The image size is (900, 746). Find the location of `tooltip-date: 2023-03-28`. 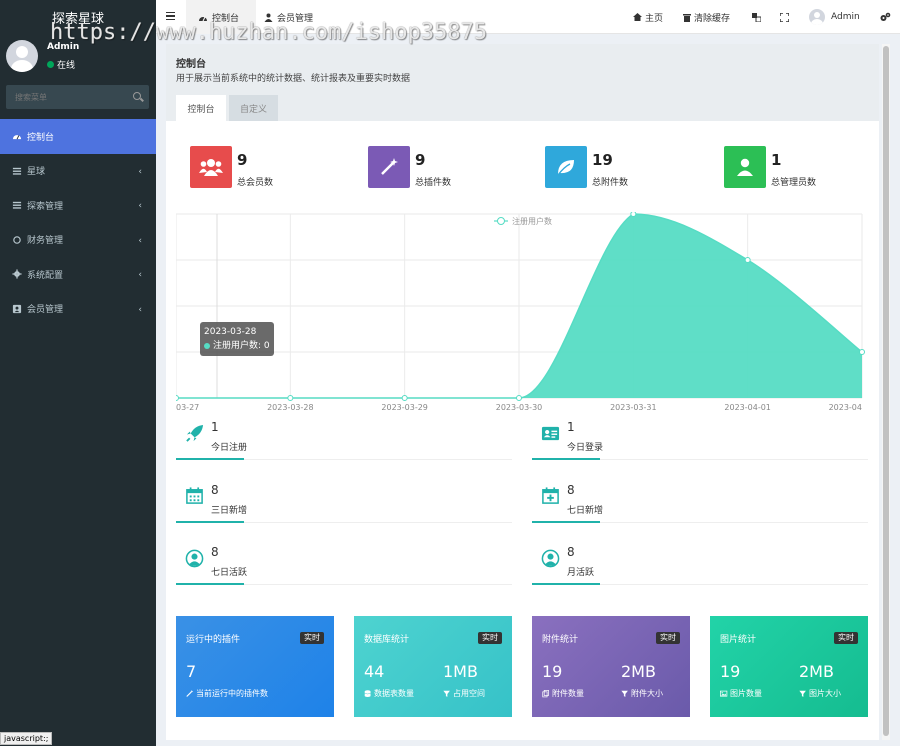

tooltip-date: 2023-03-28 is located at coordinates (230, 332).